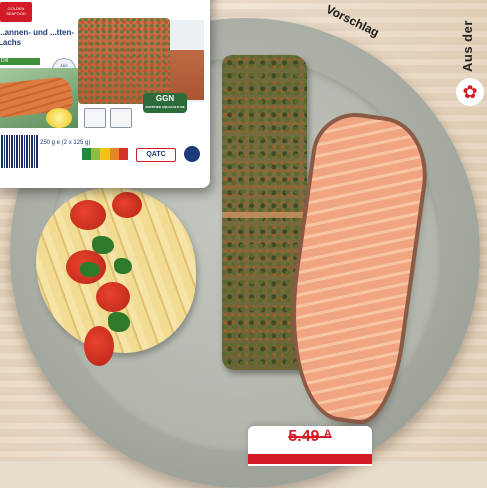 This screenshot has width=487, height=488. I want to click on nutri-d, so click(114, 154).